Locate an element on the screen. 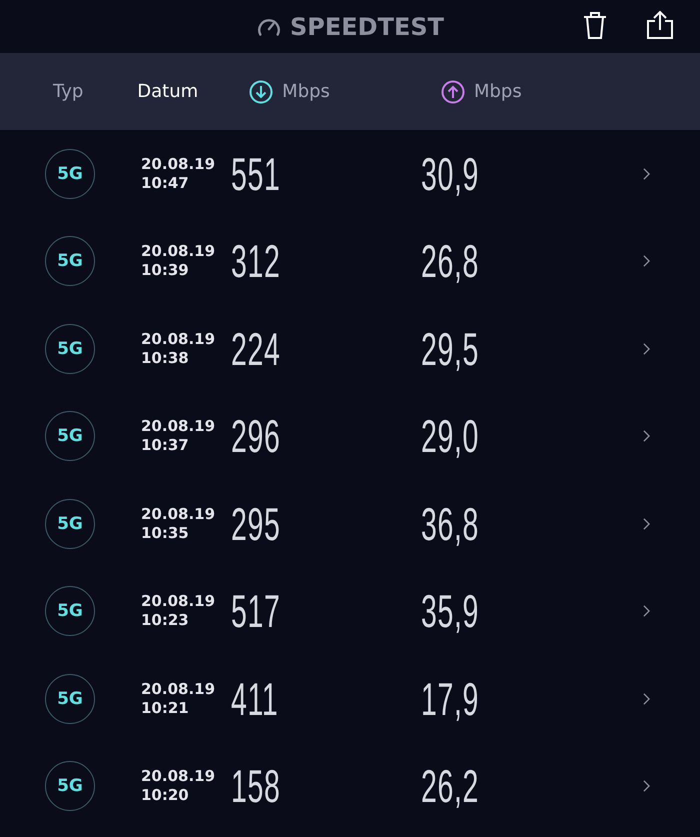  download-value: 411 is located at coordinates (254, 699).